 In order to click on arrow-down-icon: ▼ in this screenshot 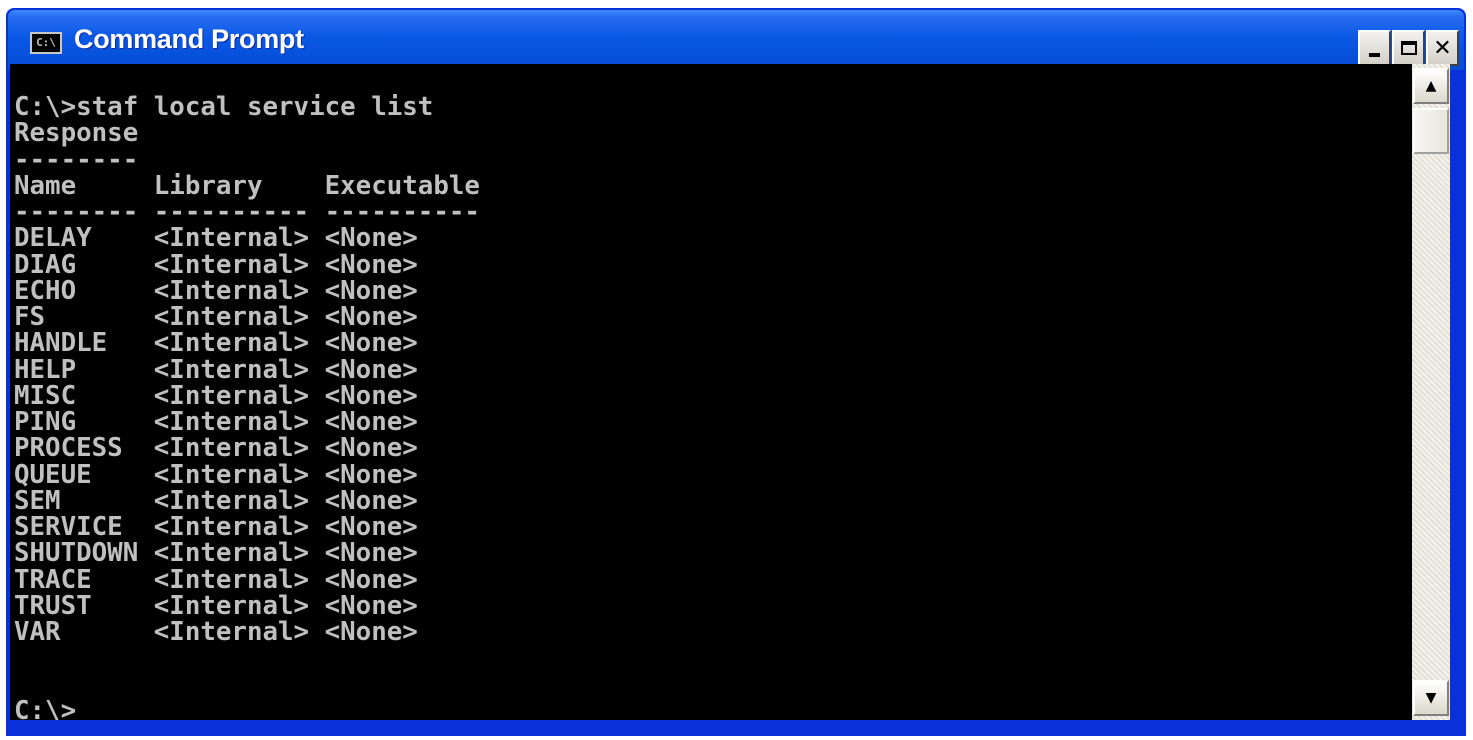, I will do `click(1431, 698)`.